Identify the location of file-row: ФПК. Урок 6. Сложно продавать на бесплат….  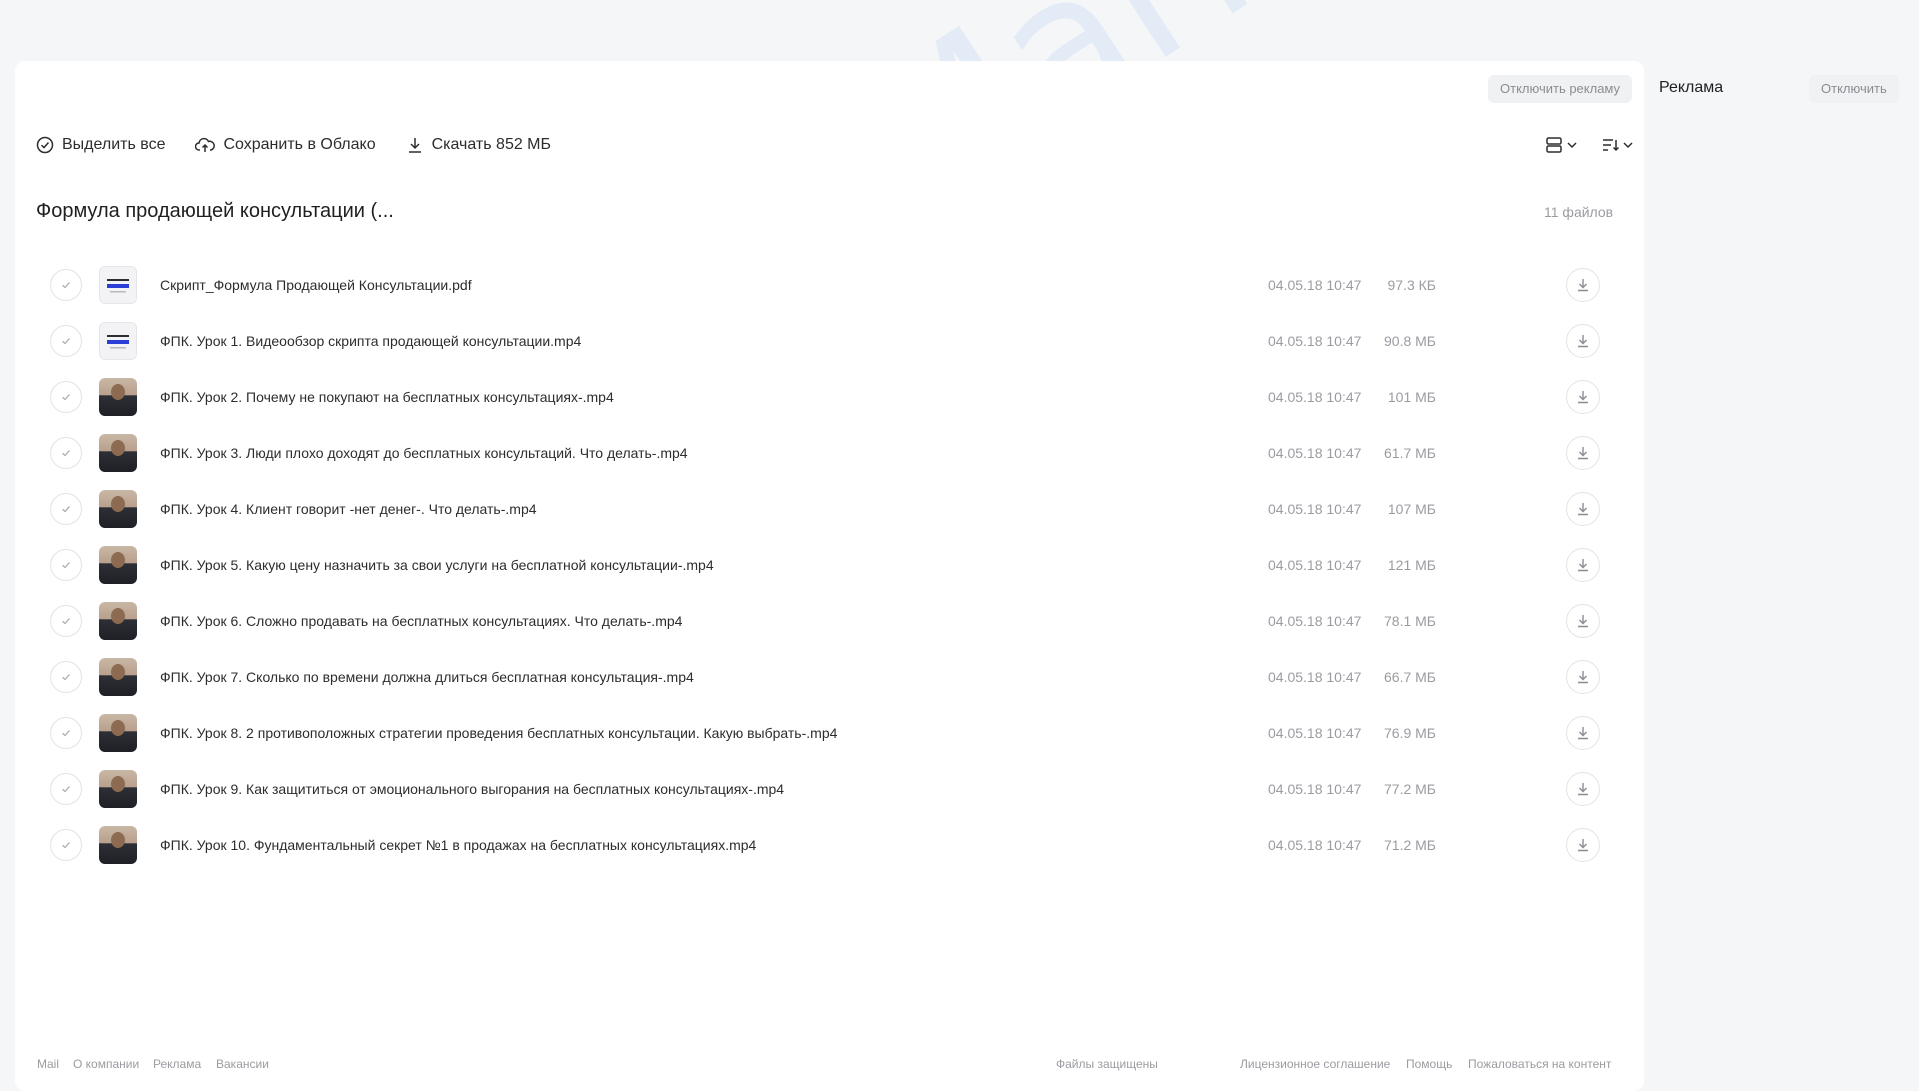
(826, 621).